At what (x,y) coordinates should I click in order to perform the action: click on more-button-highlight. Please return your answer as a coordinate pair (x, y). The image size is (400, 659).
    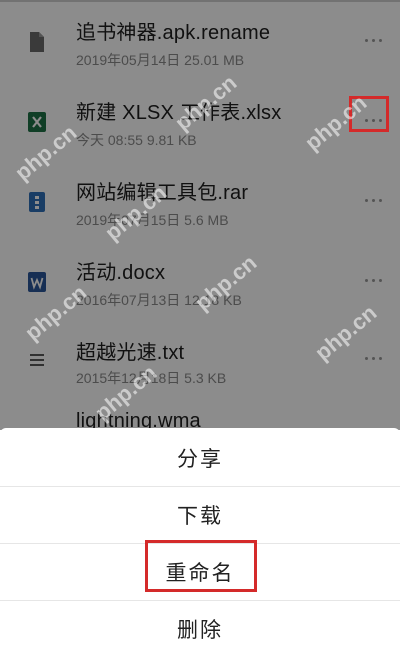
    Looking at the image, I should click on (369, 114).